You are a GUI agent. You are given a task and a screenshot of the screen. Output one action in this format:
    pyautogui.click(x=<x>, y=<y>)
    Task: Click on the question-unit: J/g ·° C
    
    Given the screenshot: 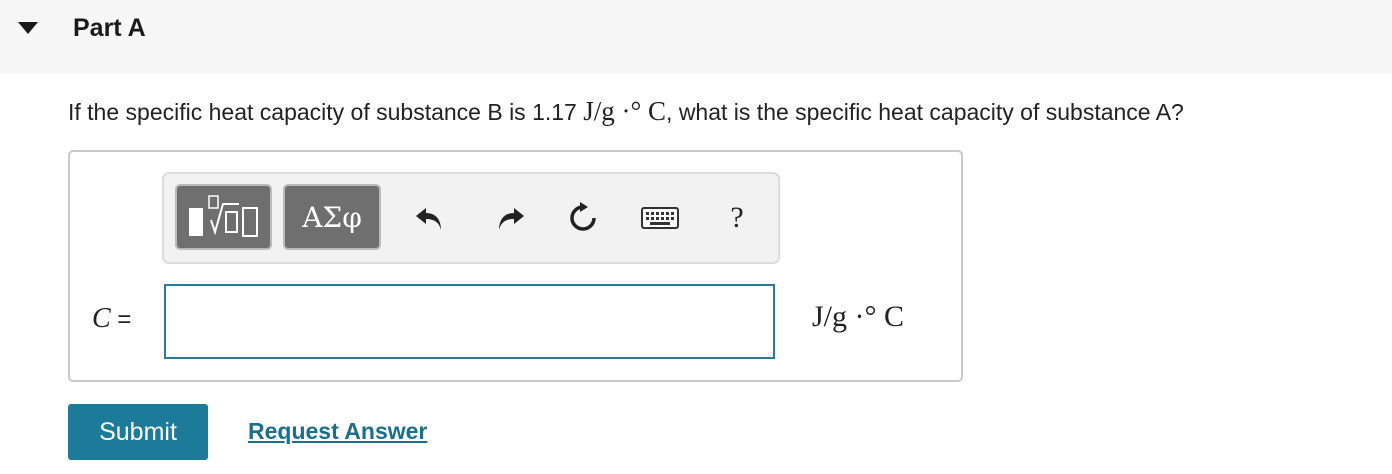 What is the action you would take?
    pyautogui.click(x=625, y=111)
    